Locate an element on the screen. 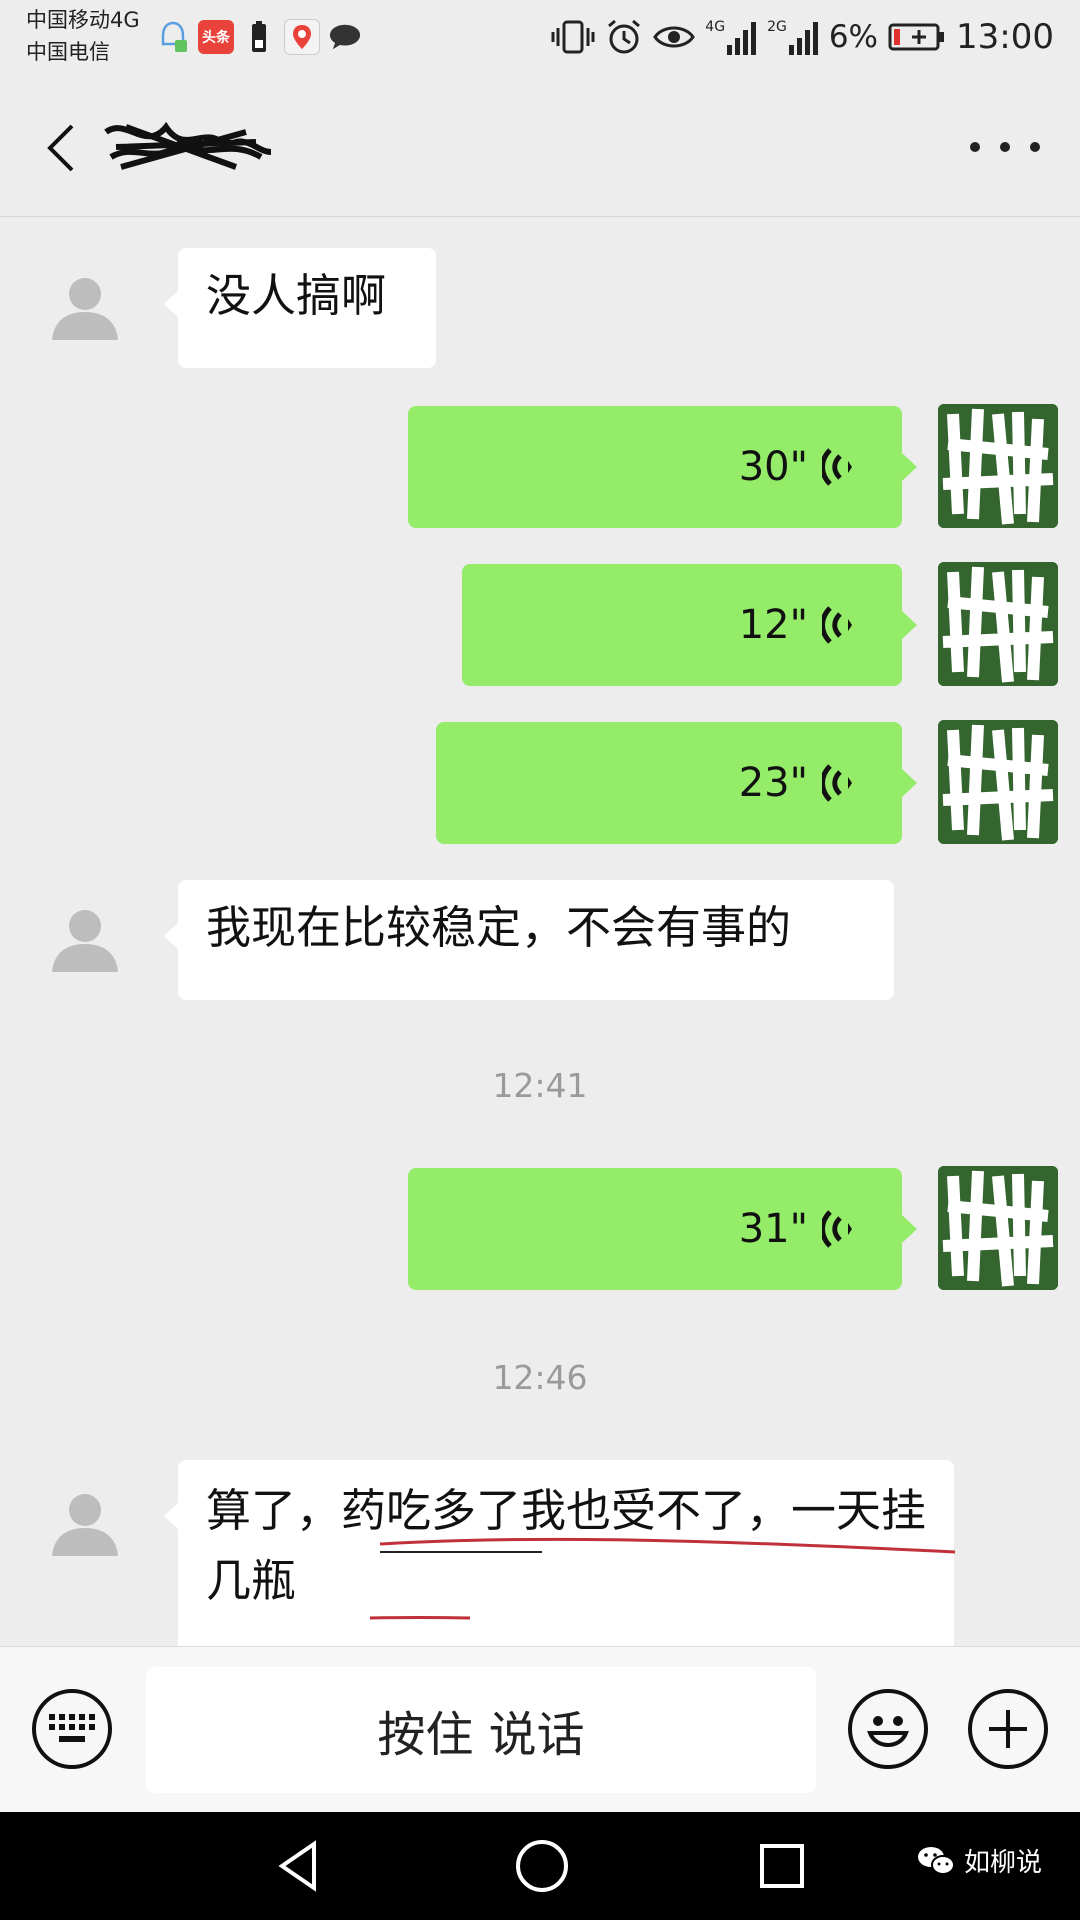 The image size is (1080, 1920). carrier-1: 中国移动4G is located at coordinates (83, 20).